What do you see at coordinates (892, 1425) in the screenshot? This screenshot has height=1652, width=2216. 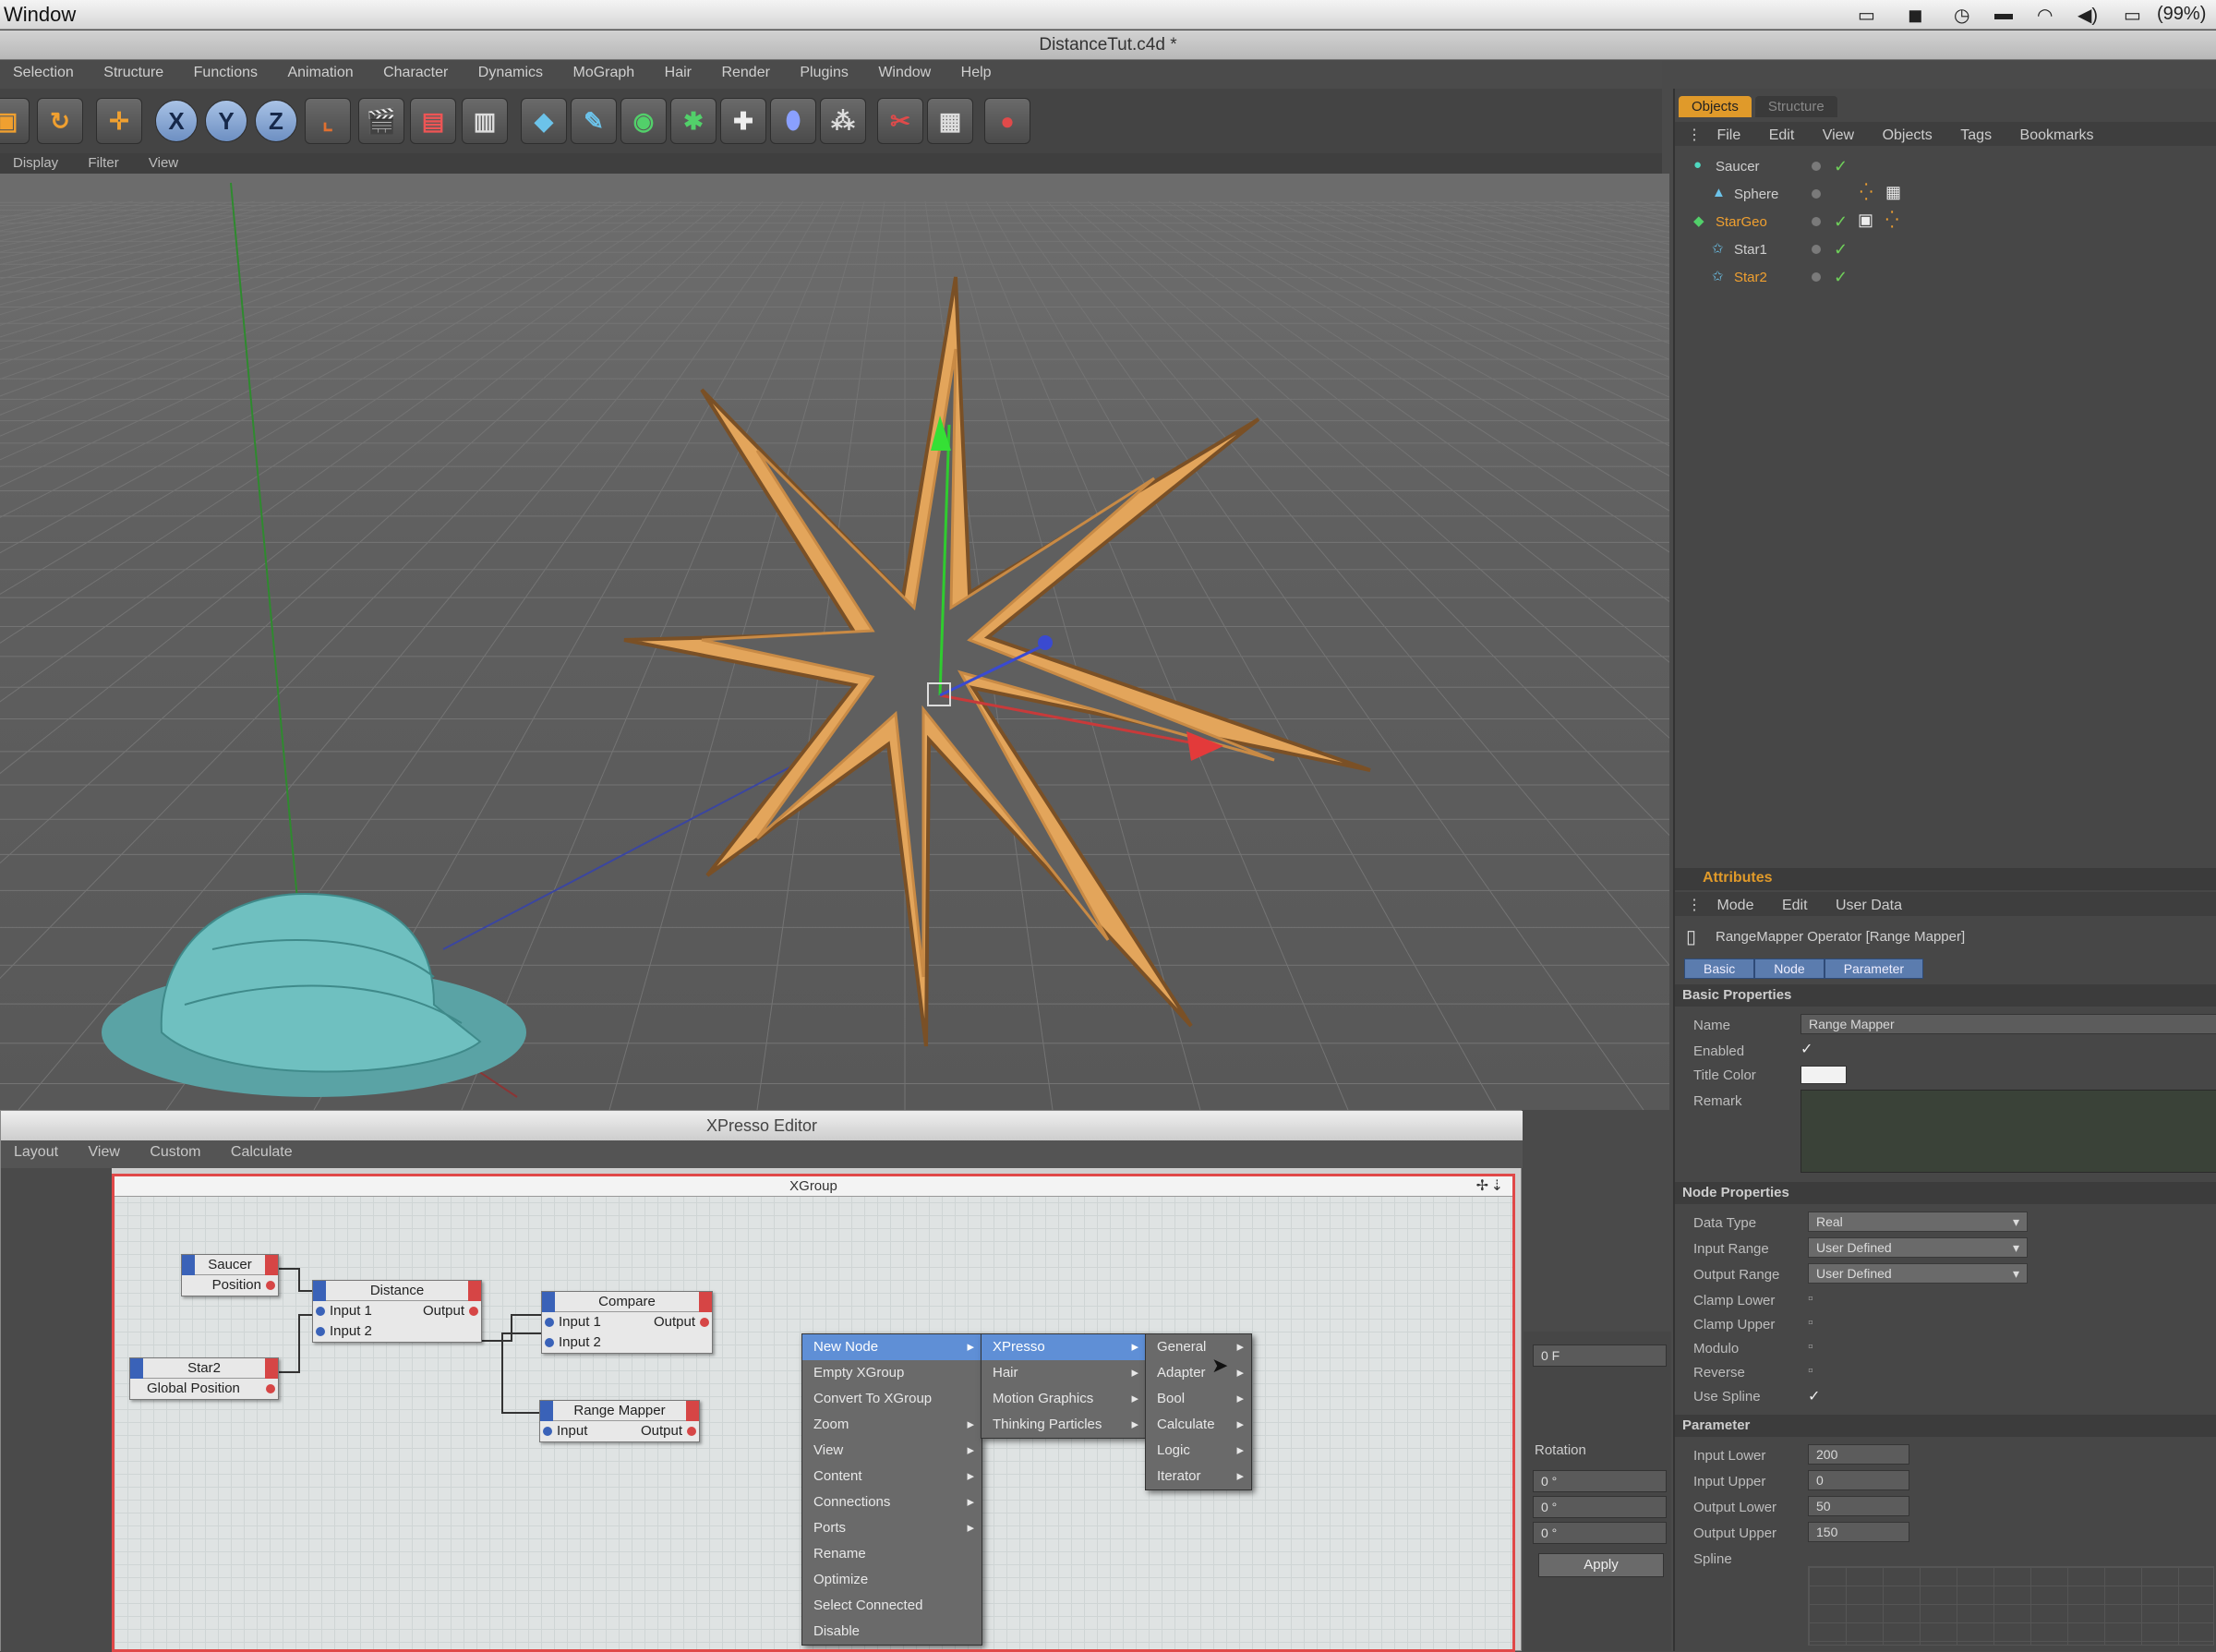 I see `menu-item-zoom: Zoom ▸` at bounding box center [892, 1425].